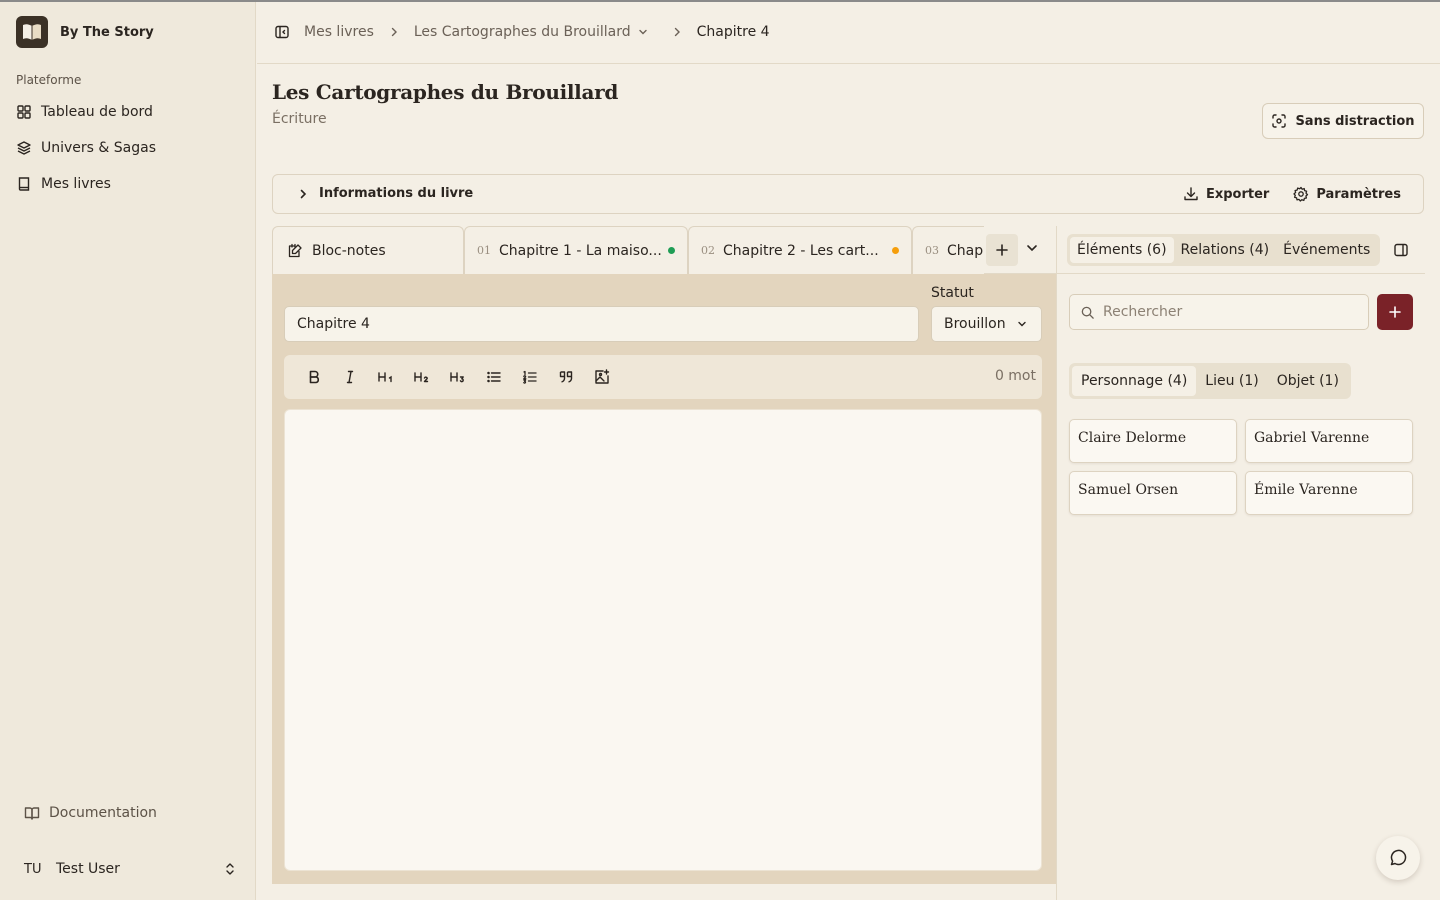 The height and width of the screenshot is (900, 1440). Describe the element at coordinates (24, 148) in the screenshot. I see `layers-icon` at that location.